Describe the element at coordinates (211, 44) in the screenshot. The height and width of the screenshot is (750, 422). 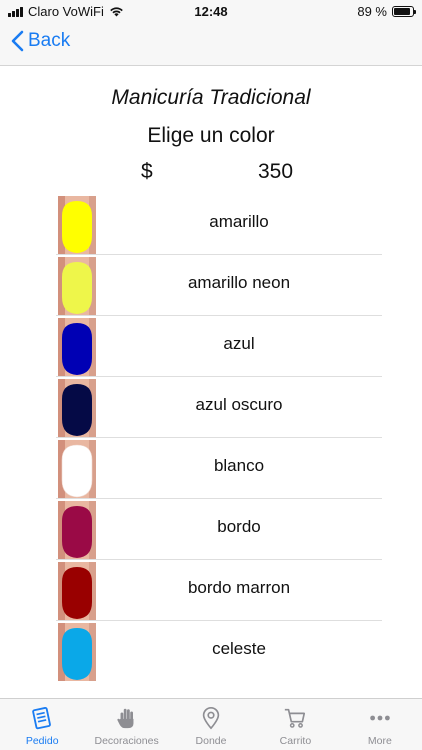
I see `nav-bar: Back` at that location.